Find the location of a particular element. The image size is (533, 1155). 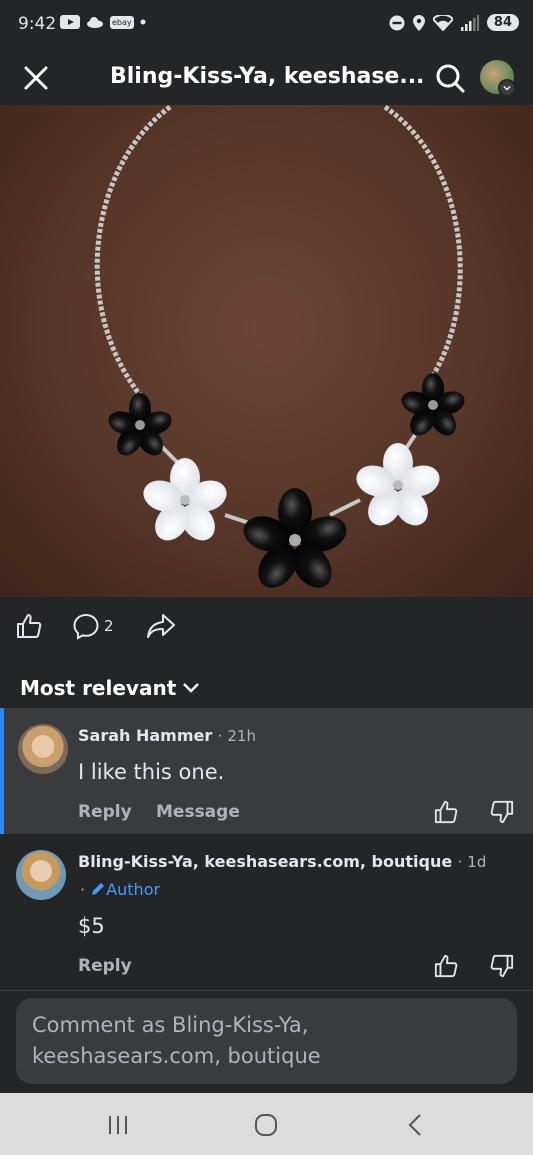

divider is located at coordinates (266, 990).